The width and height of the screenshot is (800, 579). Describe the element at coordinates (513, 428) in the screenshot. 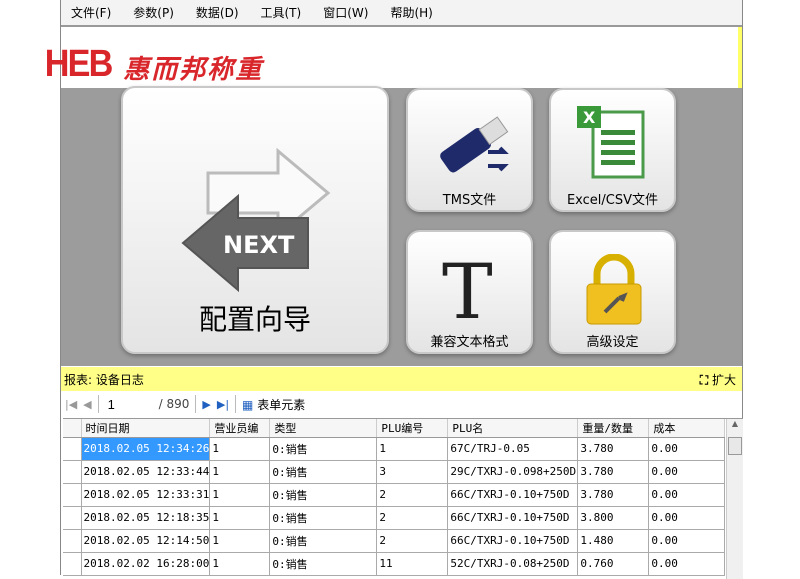

I see `col-plu-name: PLU名` at that location.